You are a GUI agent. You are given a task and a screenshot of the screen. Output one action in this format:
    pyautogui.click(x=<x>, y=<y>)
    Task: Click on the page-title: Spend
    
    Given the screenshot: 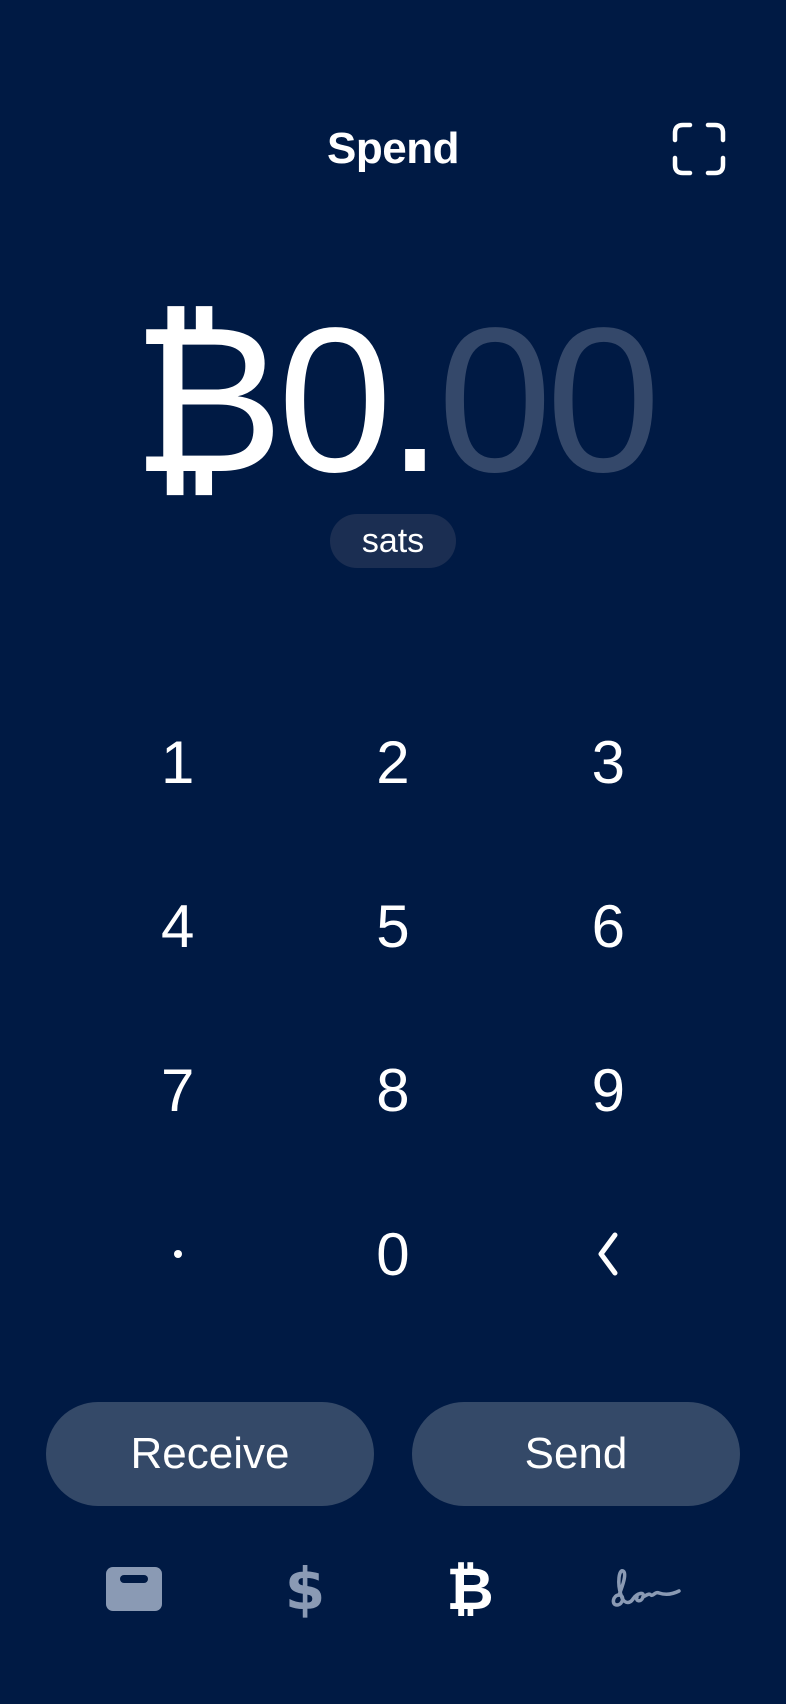 What is the action you would take?
    pyautogui.click(x=393, y=148)
    